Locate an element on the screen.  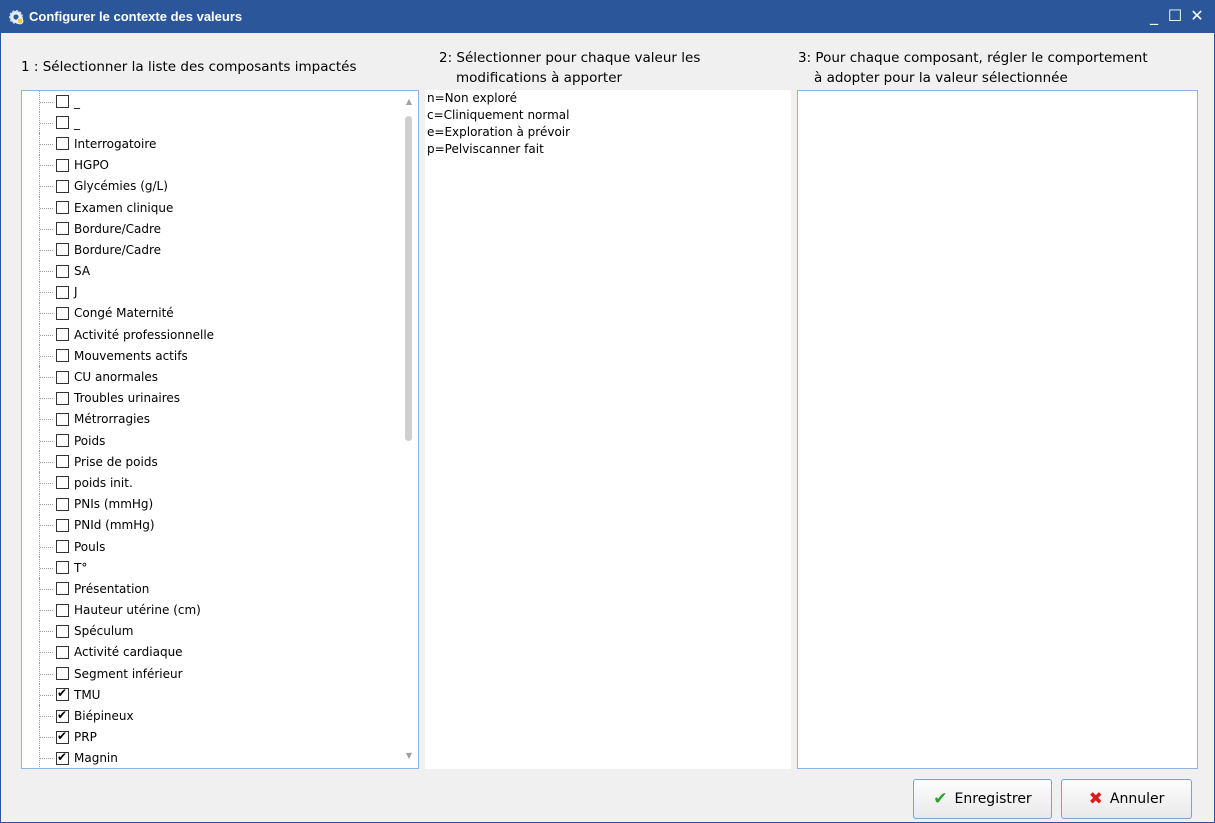
tree-item: SA is located at coordinates (211, 271).